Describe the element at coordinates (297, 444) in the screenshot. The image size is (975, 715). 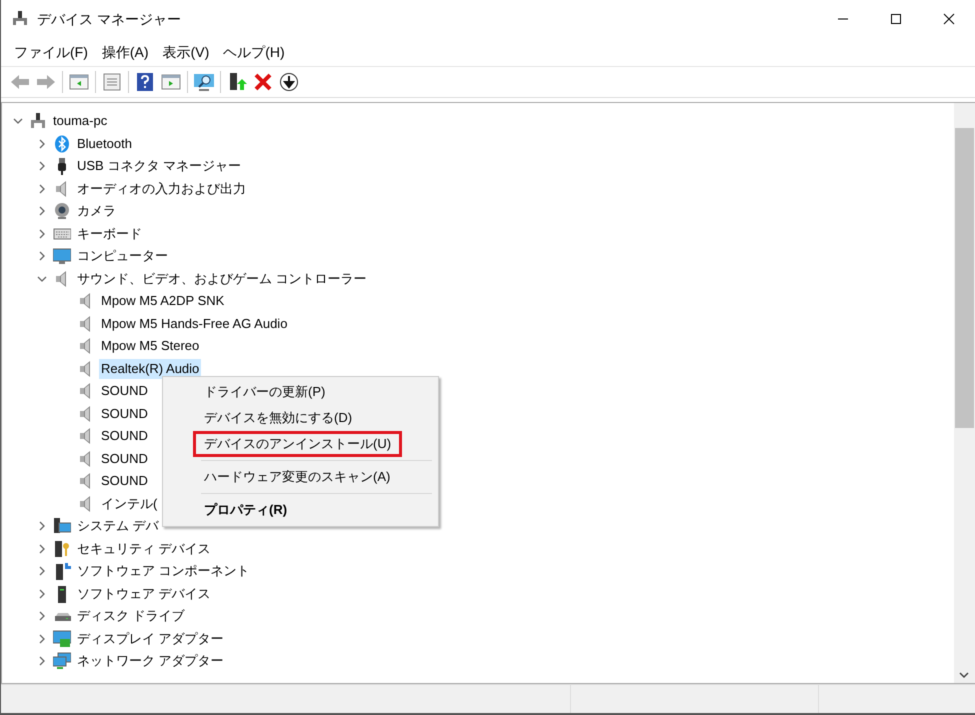
I see `menu-item: デバイスのアンインストール(U)` at that location.